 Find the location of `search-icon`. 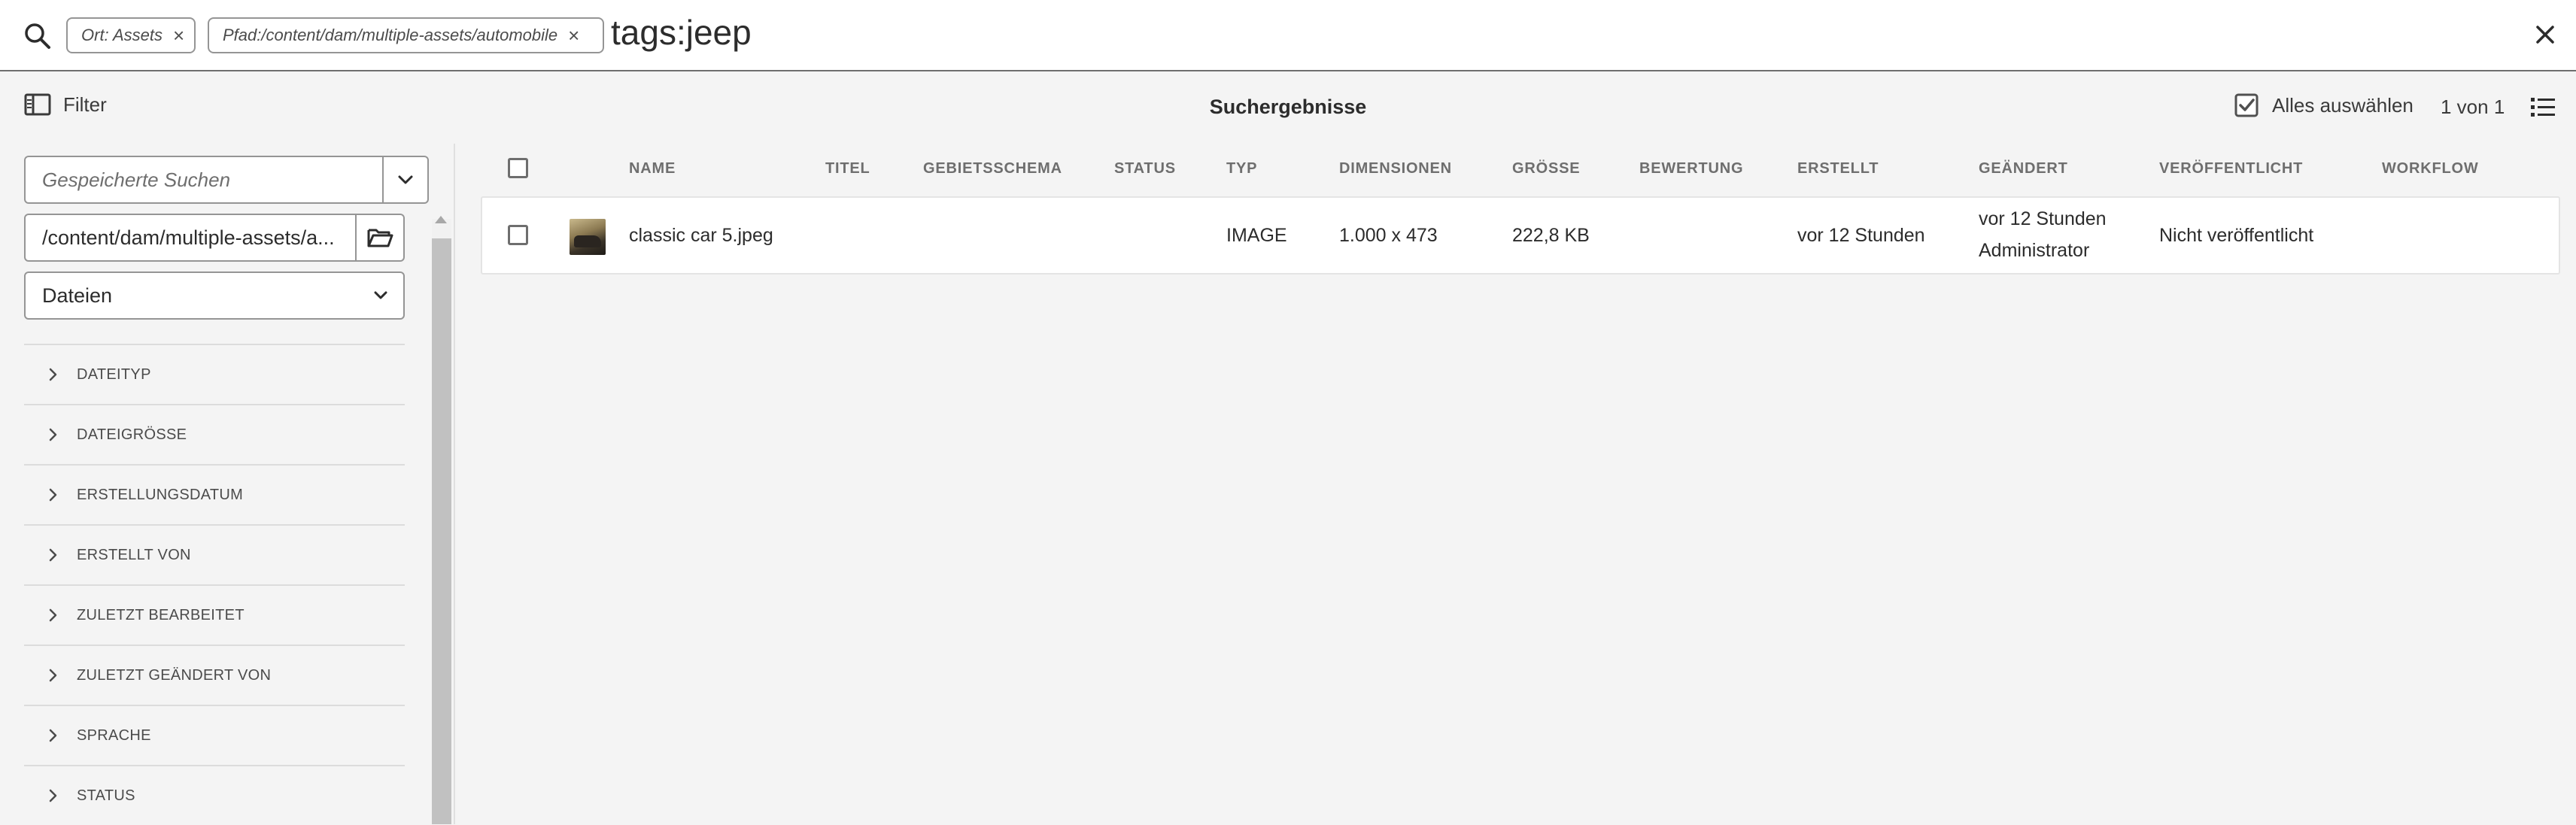

search-icon is located at coordinates (38, 36).